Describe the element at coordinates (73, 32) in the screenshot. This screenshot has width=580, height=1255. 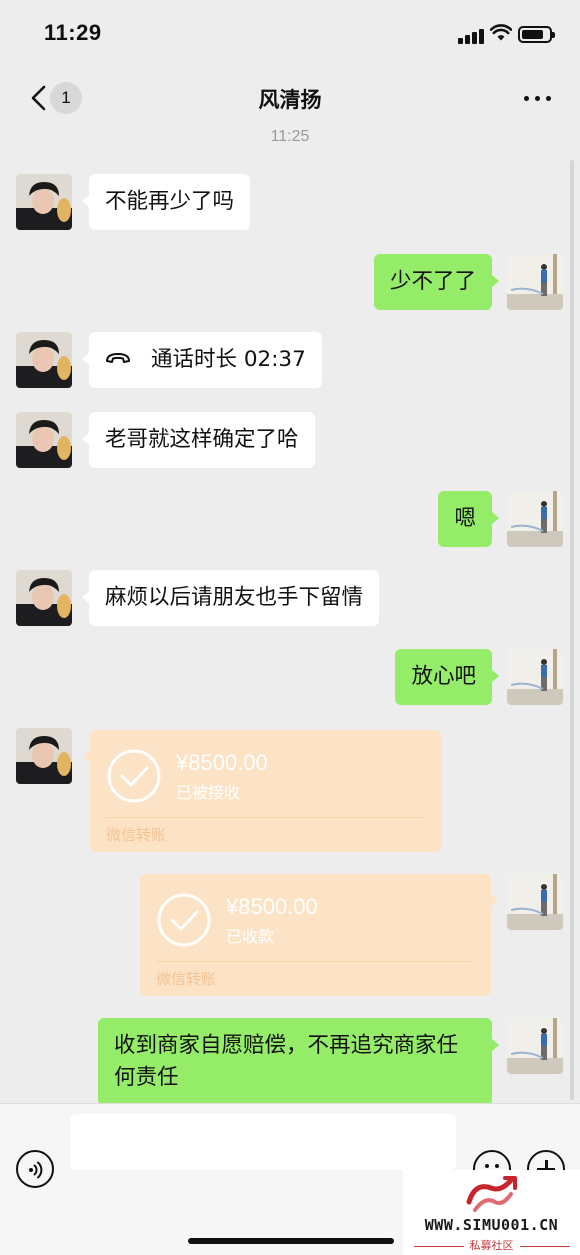
I see `status-time: 11:29` at that location.